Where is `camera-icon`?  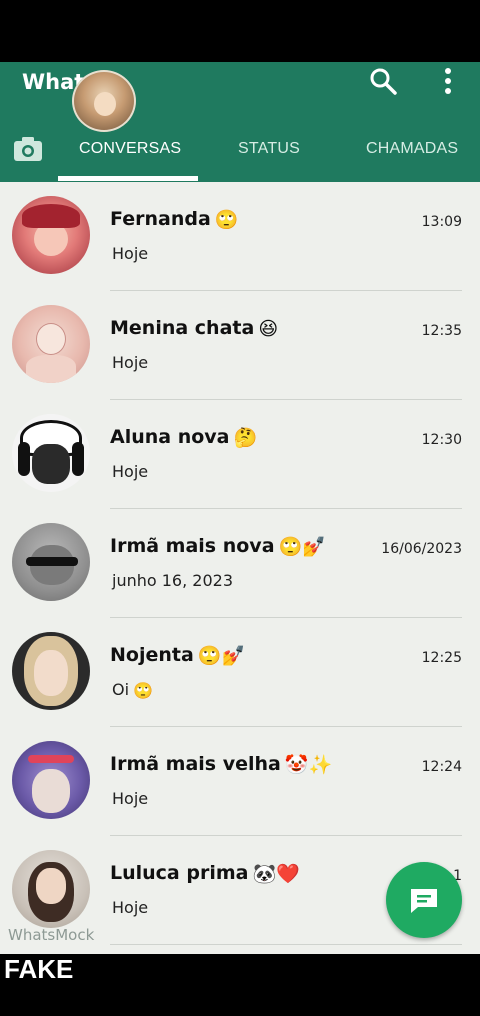 camera-icon is located at coordinates (28, 149).